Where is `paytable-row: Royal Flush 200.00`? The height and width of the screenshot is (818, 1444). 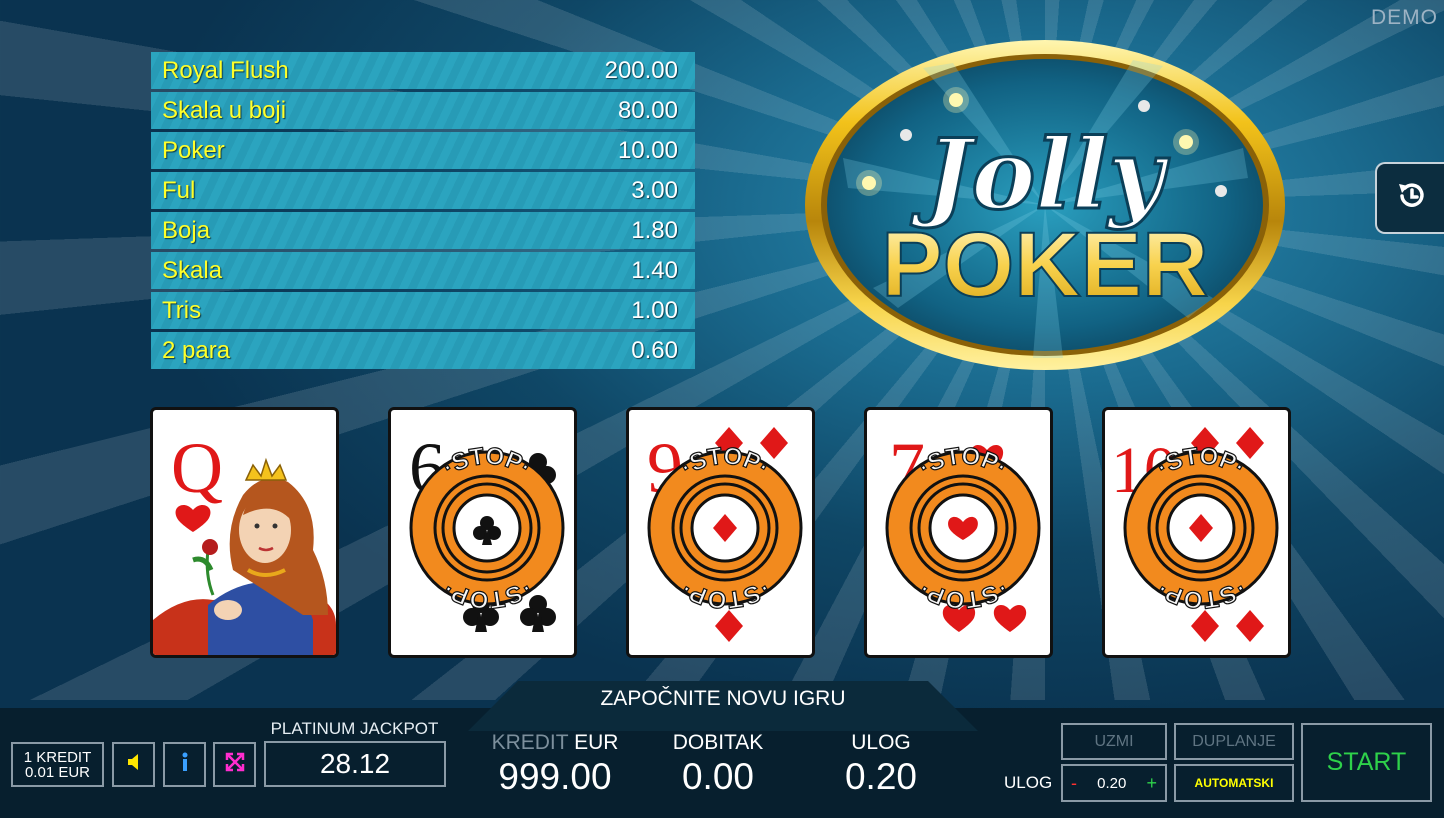
paytable-row: Royal Flush 200.00 is located at coordinates (423, 70).